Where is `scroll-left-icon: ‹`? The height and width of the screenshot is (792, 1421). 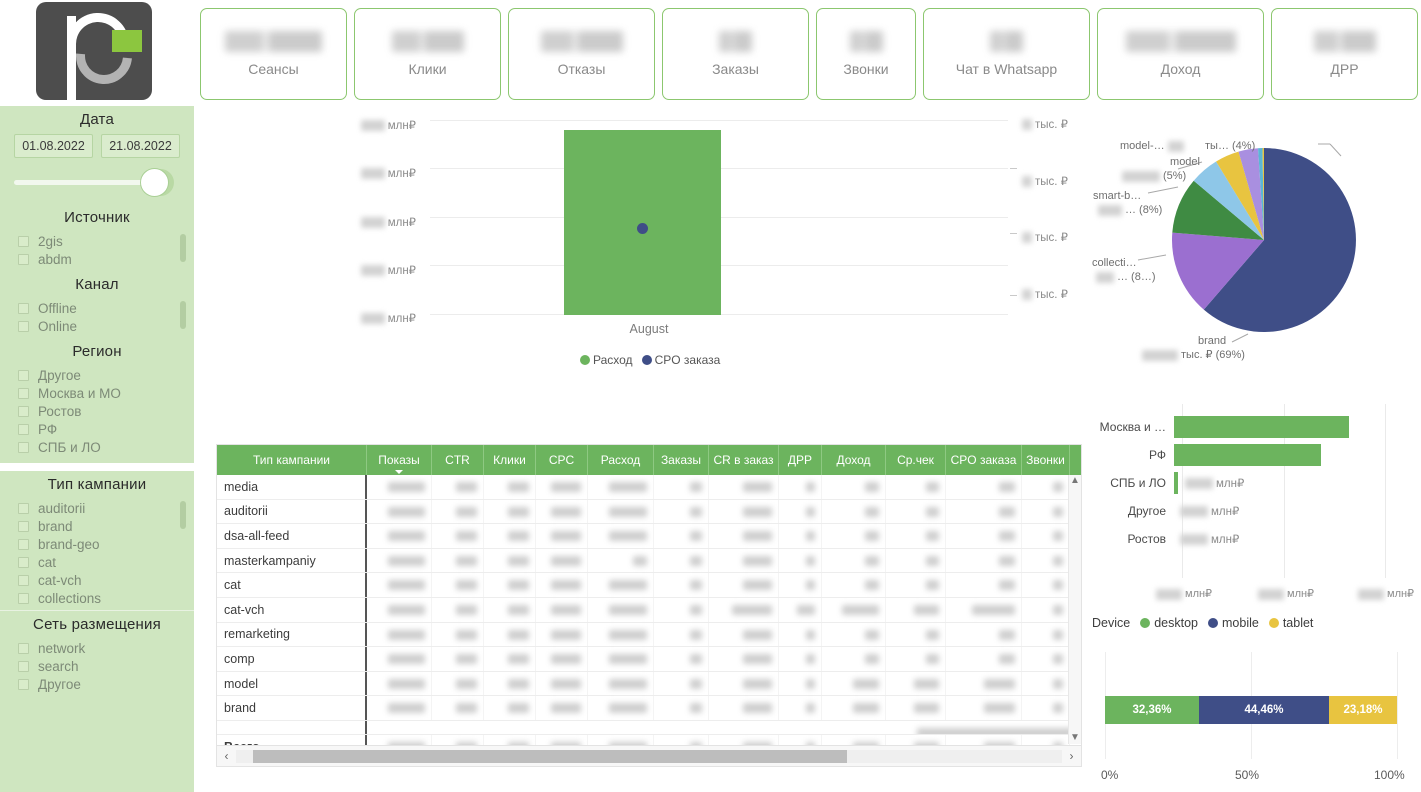
scroll-left-icon: ‹ is located at coordinates (226, 756).